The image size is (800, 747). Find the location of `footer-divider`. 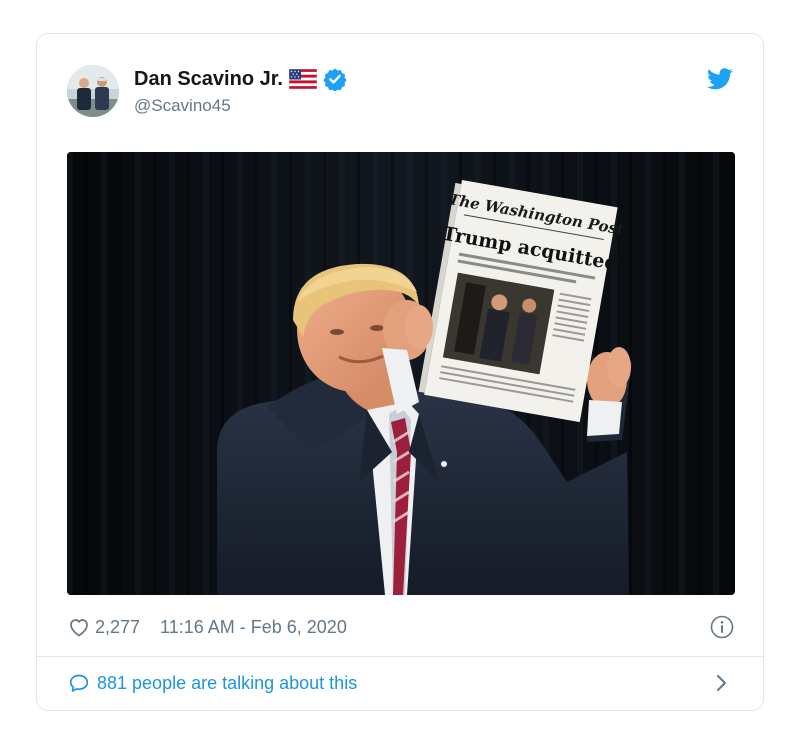

footer-divider is located at coordinates (400, 656).